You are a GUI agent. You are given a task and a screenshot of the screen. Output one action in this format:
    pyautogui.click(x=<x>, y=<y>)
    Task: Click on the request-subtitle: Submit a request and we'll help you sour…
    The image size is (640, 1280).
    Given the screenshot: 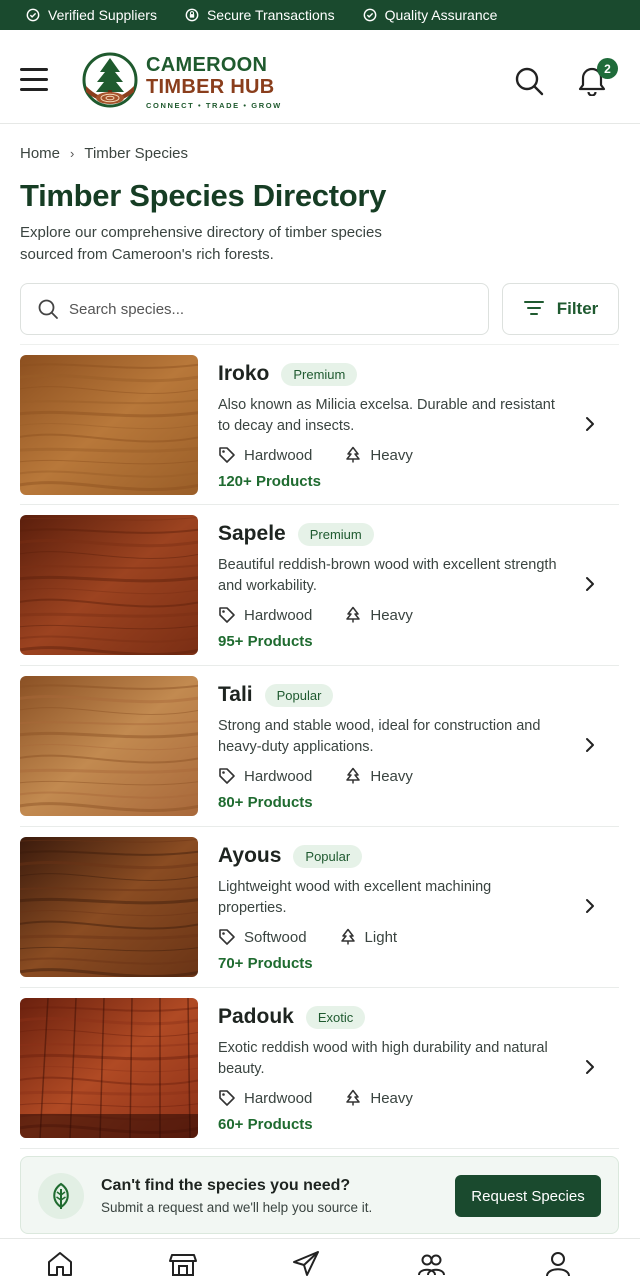 What is the action you would take?
    pyautogui.click(x=237, y=1207)
    